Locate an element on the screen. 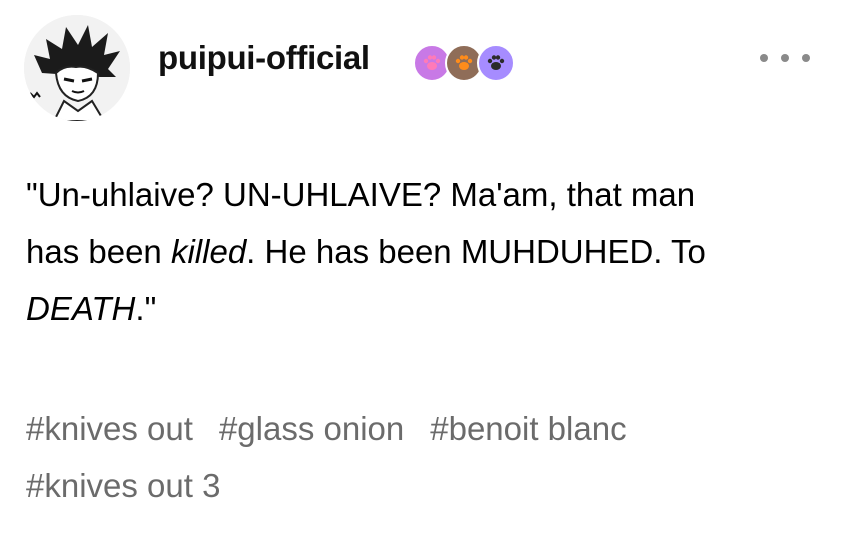 This screenshot has height=541, width=863. post-text-line: DEATH." is located at coordinates (436, 308).